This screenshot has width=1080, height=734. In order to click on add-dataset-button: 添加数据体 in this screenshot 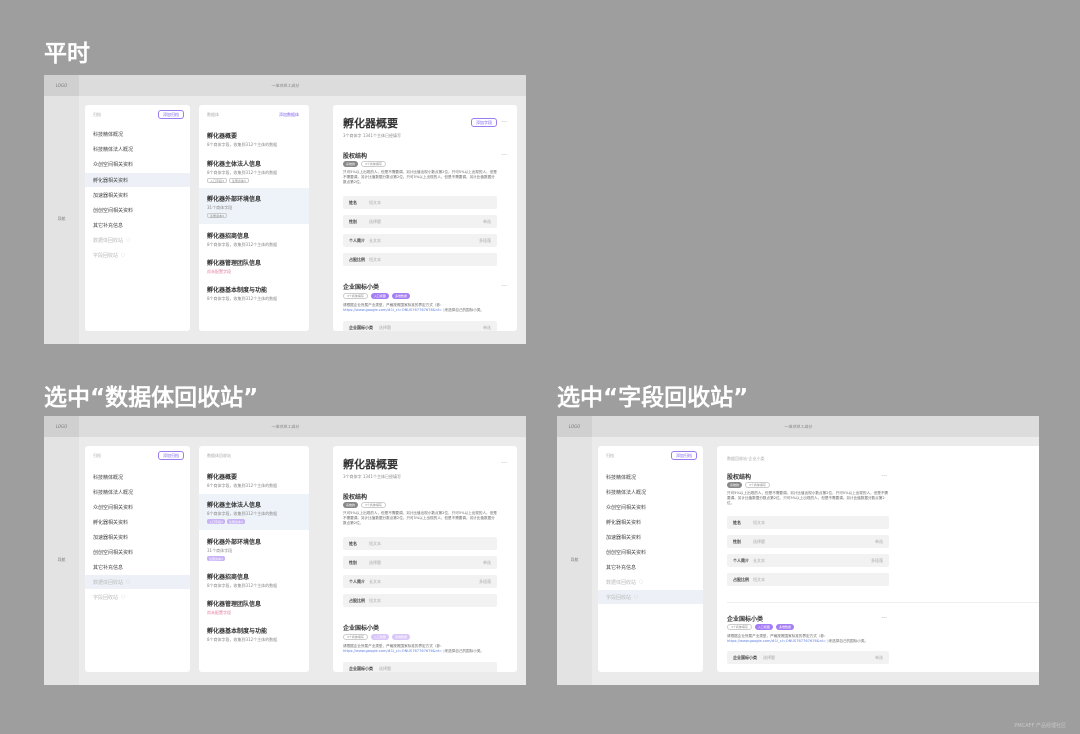, I will do `click(289, 114)`.